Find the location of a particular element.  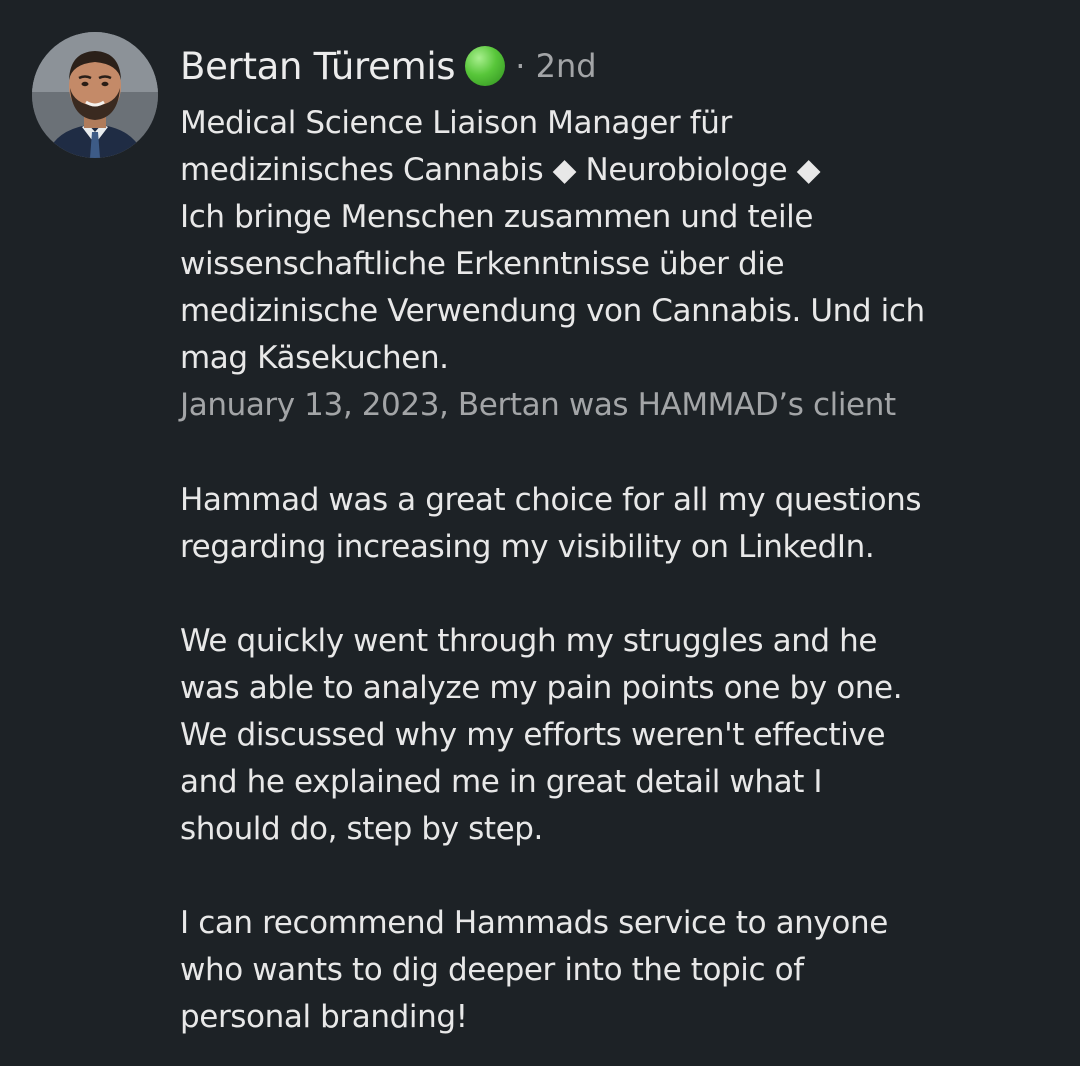

green-circle-icon is located at coordinates (485, 66).